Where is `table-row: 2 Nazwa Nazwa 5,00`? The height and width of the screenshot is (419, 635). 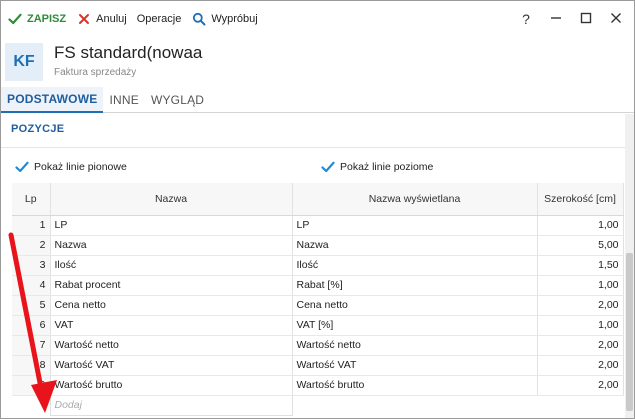 table-row: 2 Nazwa Nazwa 5,00 is located at coordinates (318, 245).